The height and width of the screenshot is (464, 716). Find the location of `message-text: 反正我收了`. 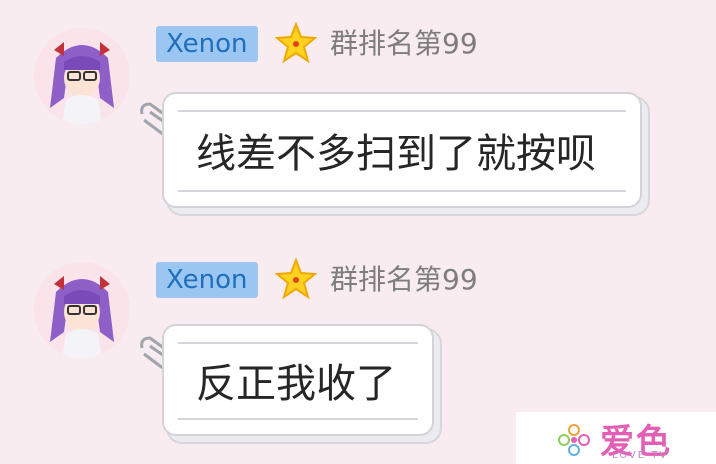

message-text: 反正我收了 is located at coordinates (296, 384).